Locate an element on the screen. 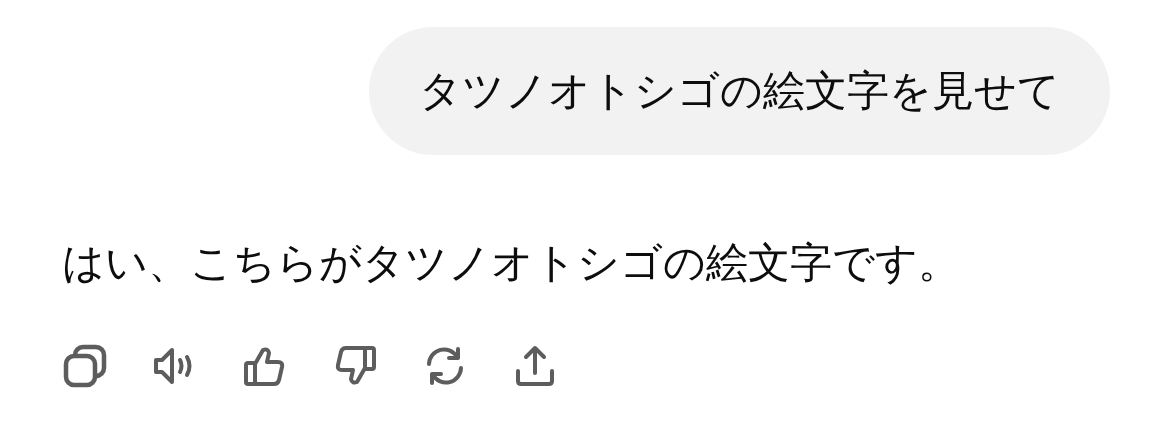 Image resolution: width=1170 pixels, height=448 pixels. copy-icon is located at coordinates (85, 366).